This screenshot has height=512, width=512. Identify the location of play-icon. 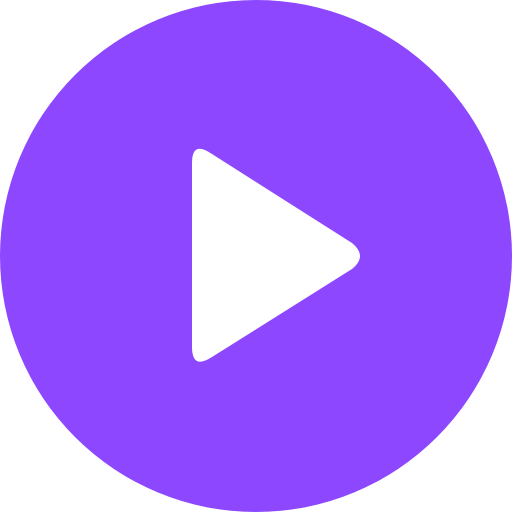
(276, 255).